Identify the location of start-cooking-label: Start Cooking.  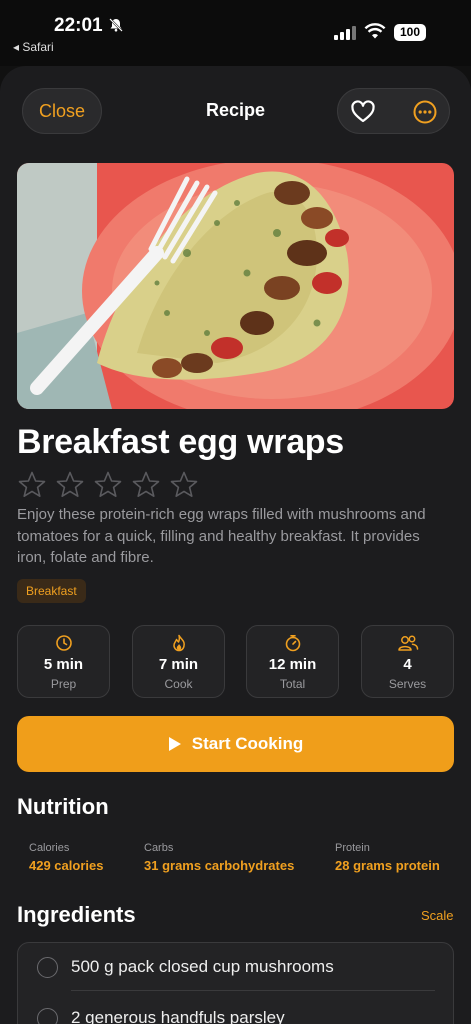
(247, 743).